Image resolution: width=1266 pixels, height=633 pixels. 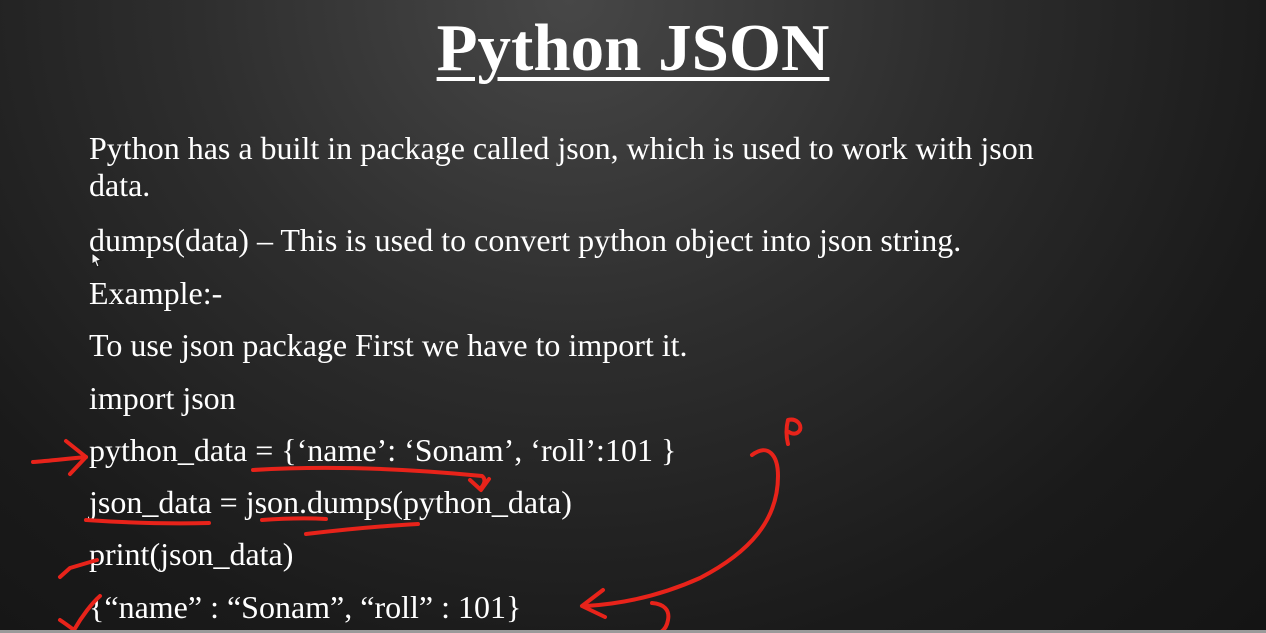 What do you see at coordinates (59, 459) in the screenshot?
I see `left-arrow-annotation` at bounding box center [59, 459].